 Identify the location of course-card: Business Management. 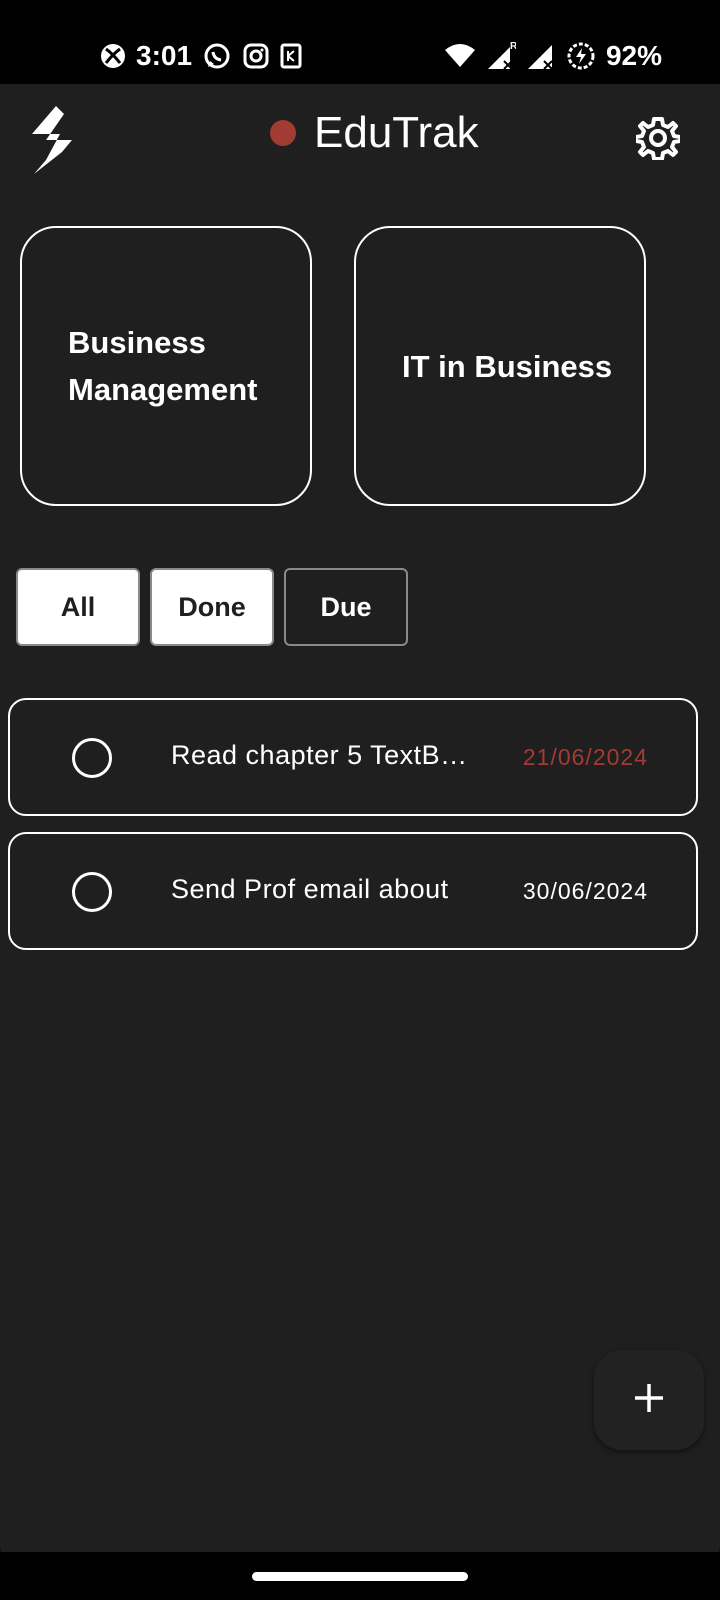
(166, 366).